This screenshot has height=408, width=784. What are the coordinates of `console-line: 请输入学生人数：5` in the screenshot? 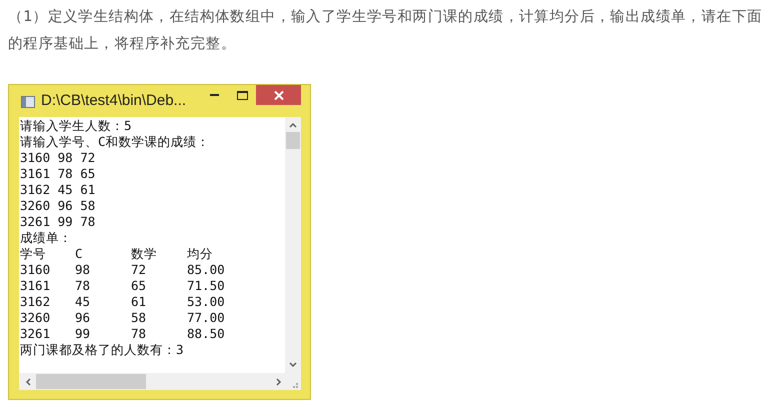 It's located at (76, 125).